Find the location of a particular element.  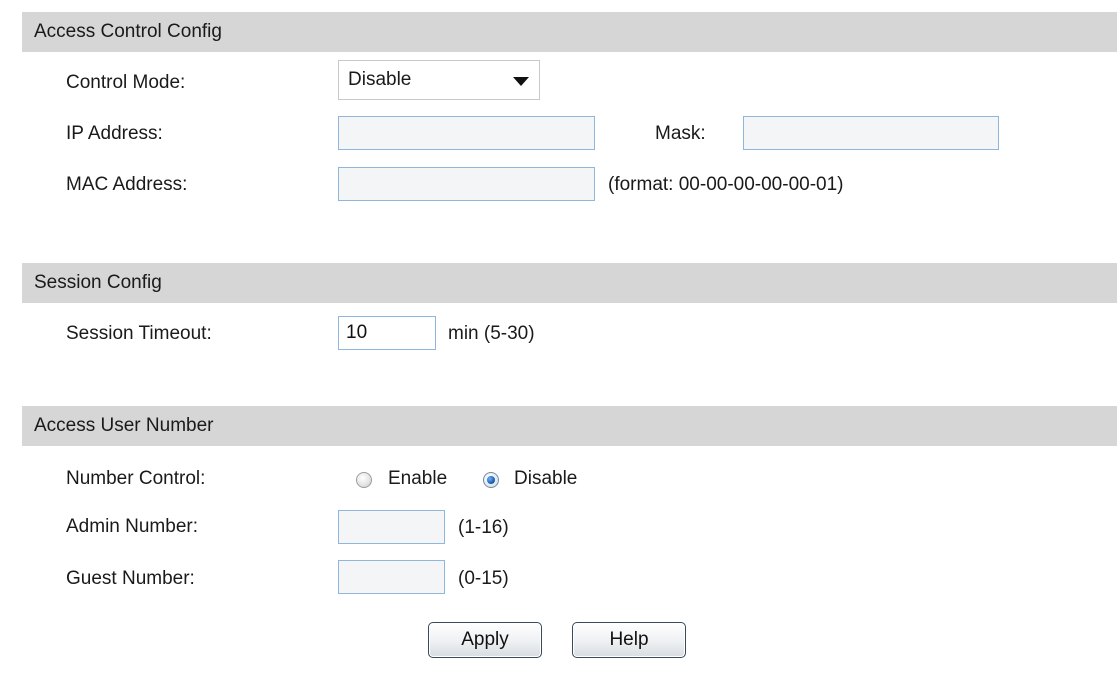

access-user-number-header: Access User Number is located at coordinates (569, 426).